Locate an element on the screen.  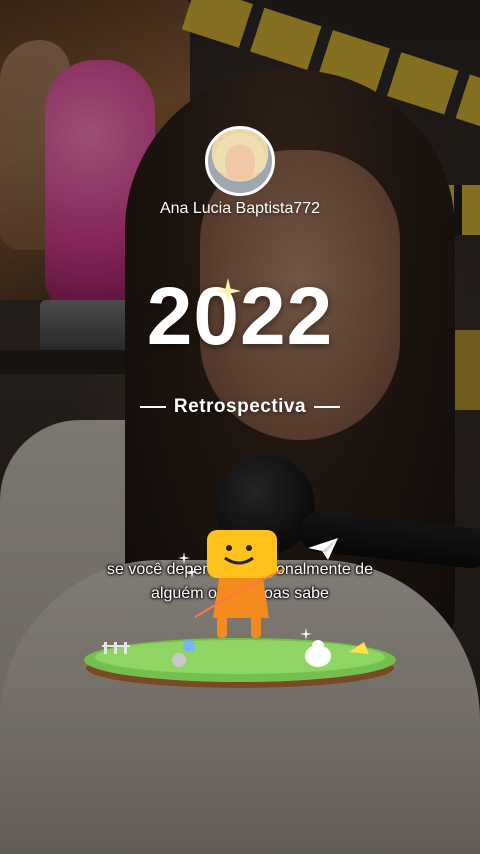
avatar-face is located at coordinates (240, 163).